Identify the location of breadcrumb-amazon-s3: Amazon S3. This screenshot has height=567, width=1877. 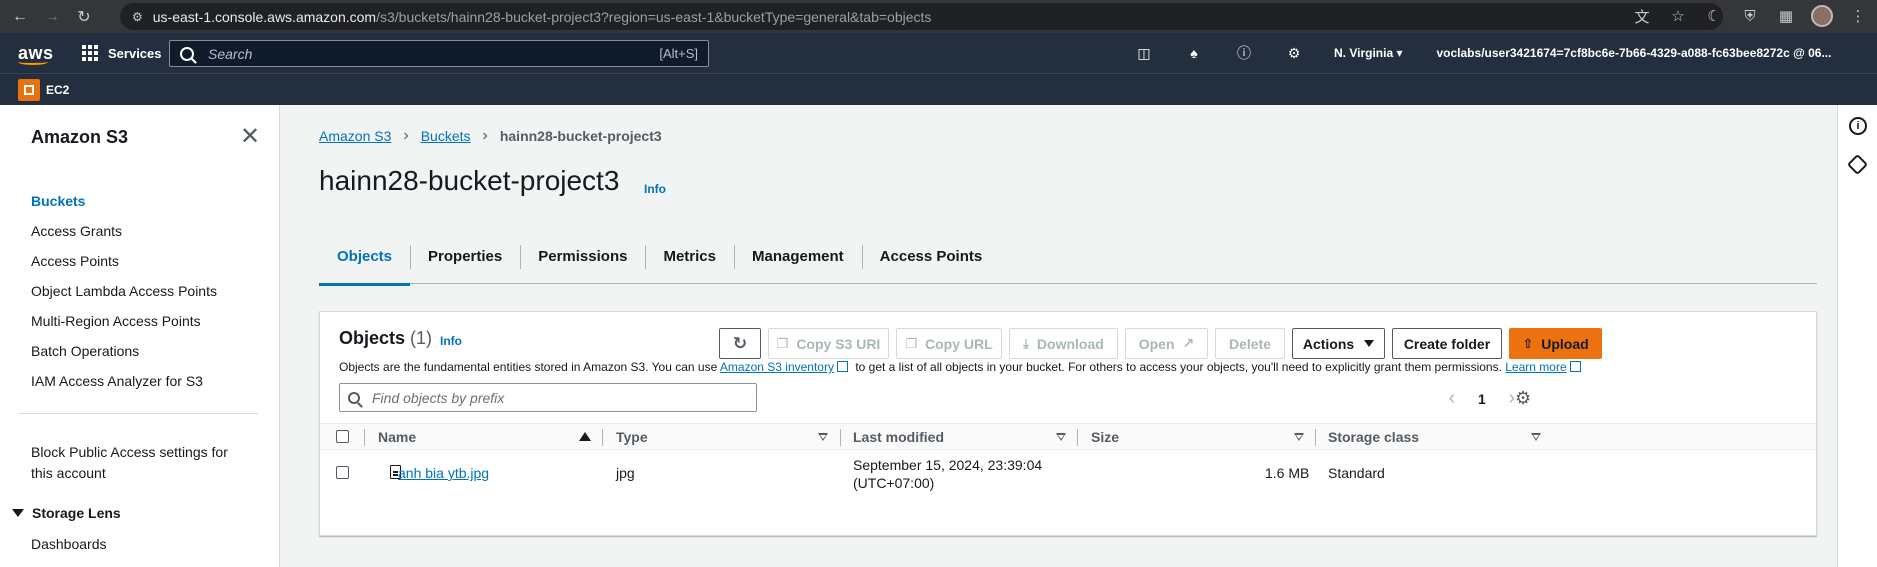
(355, 136).